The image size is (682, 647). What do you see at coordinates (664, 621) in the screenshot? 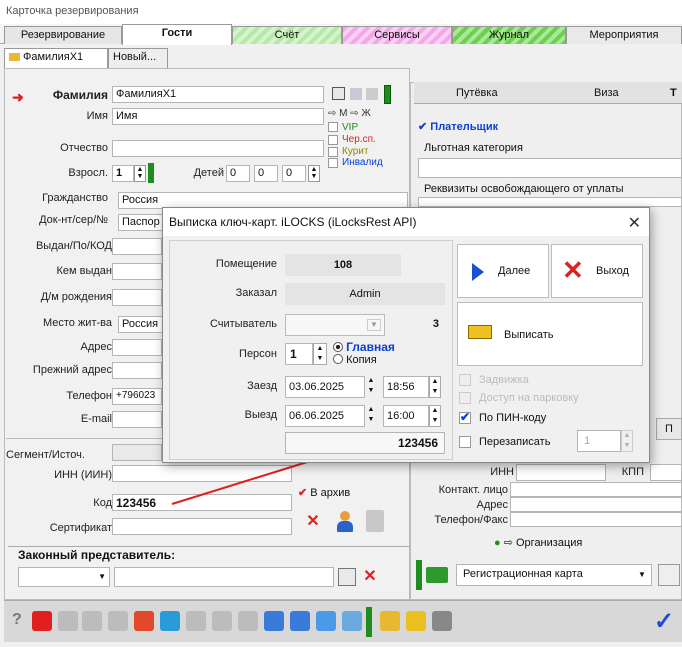
I see `confirm-checkmark-icon: ✓` at bounding box center [664, 621].